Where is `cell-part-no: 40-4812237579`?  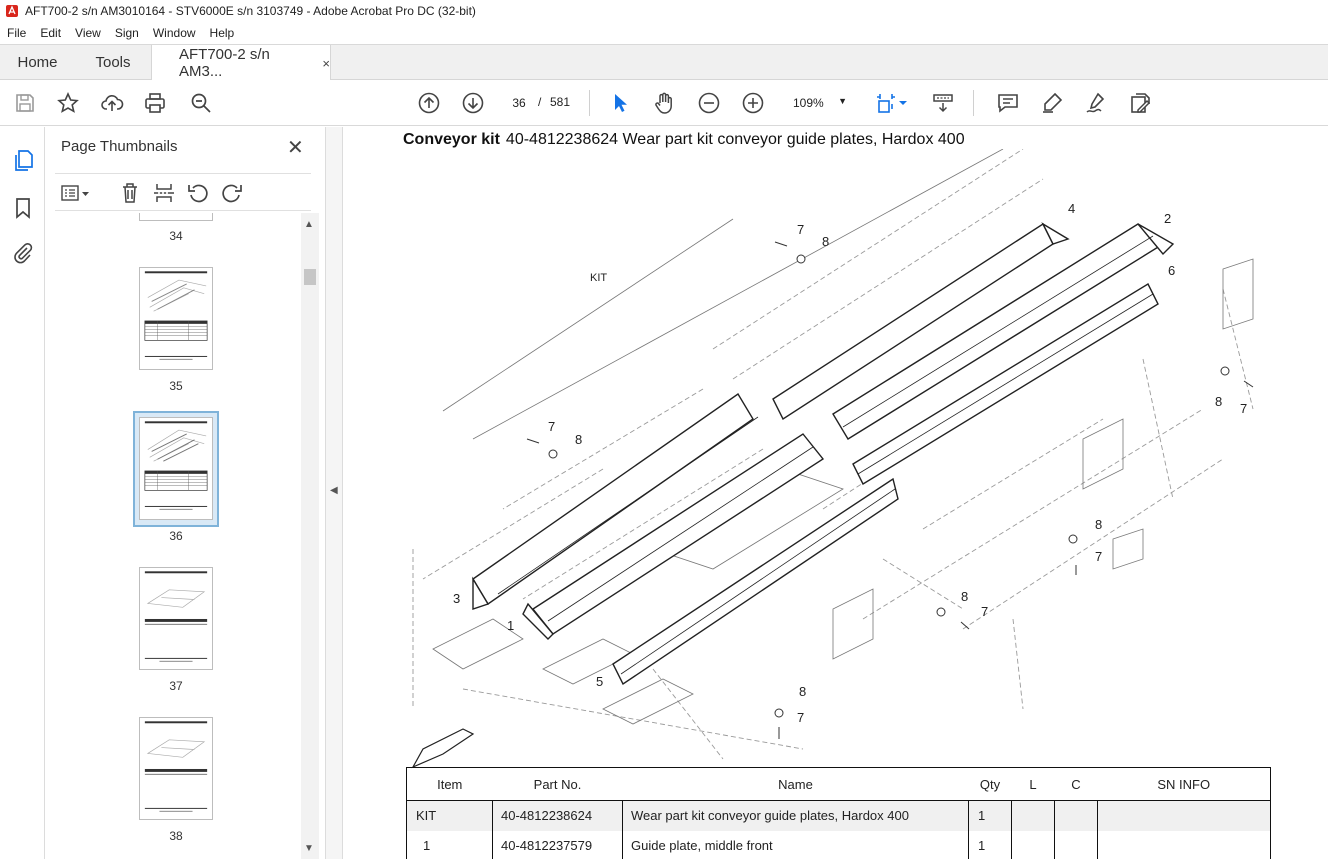 cell-part-no: 40-4812237579 is located at coordinates (557, 844).